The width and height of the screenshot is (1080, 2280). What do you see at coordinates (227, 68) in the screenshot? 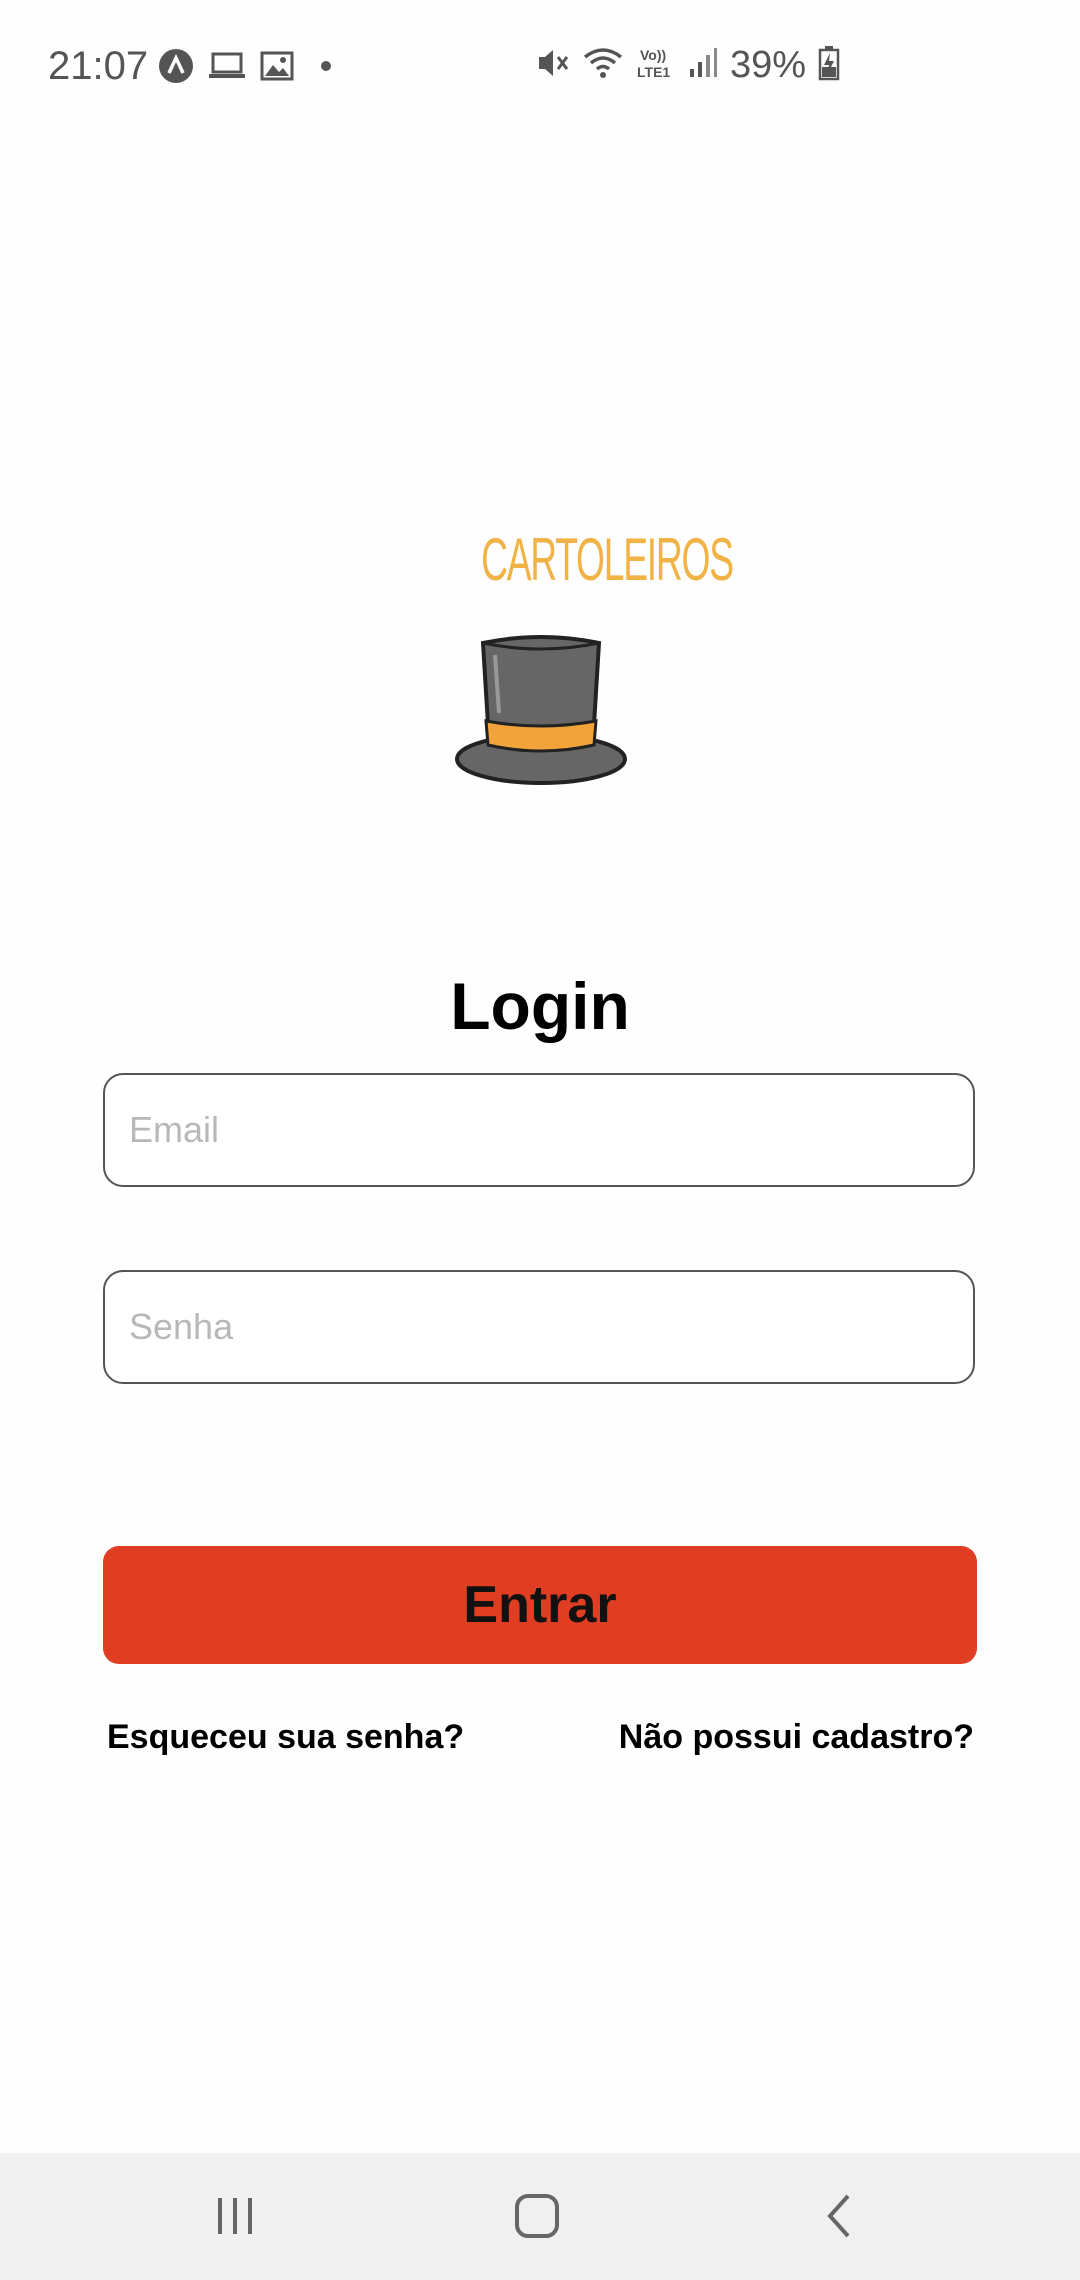
I see `laptop-icon` at bounding box center [227, 68].